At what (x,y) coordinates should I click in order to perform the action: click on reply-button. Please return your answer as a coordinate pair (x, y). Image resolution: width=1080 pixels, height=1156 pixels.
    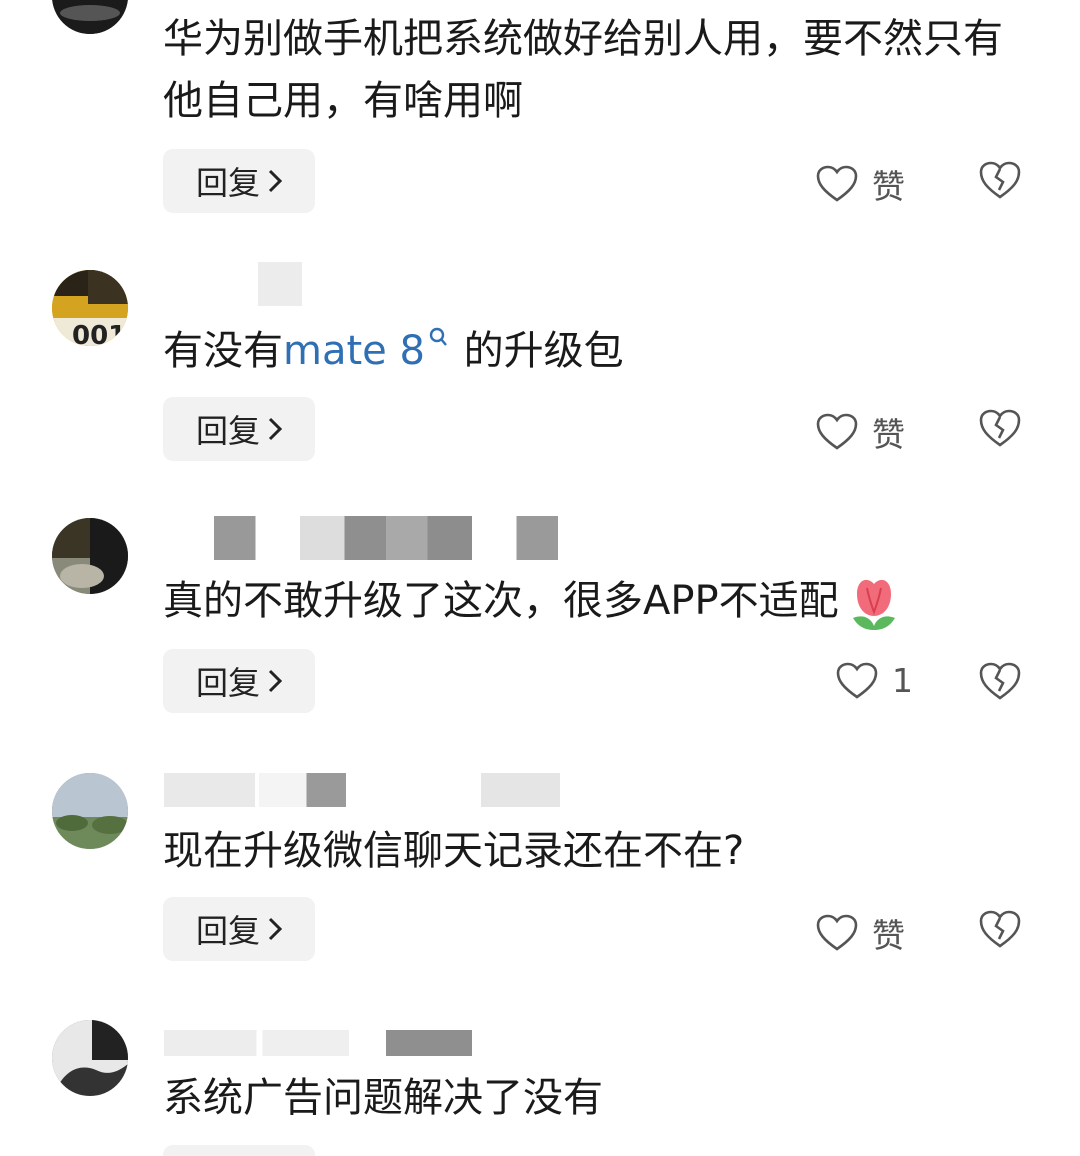
    Looking at the image, I should click on (239, 1150).